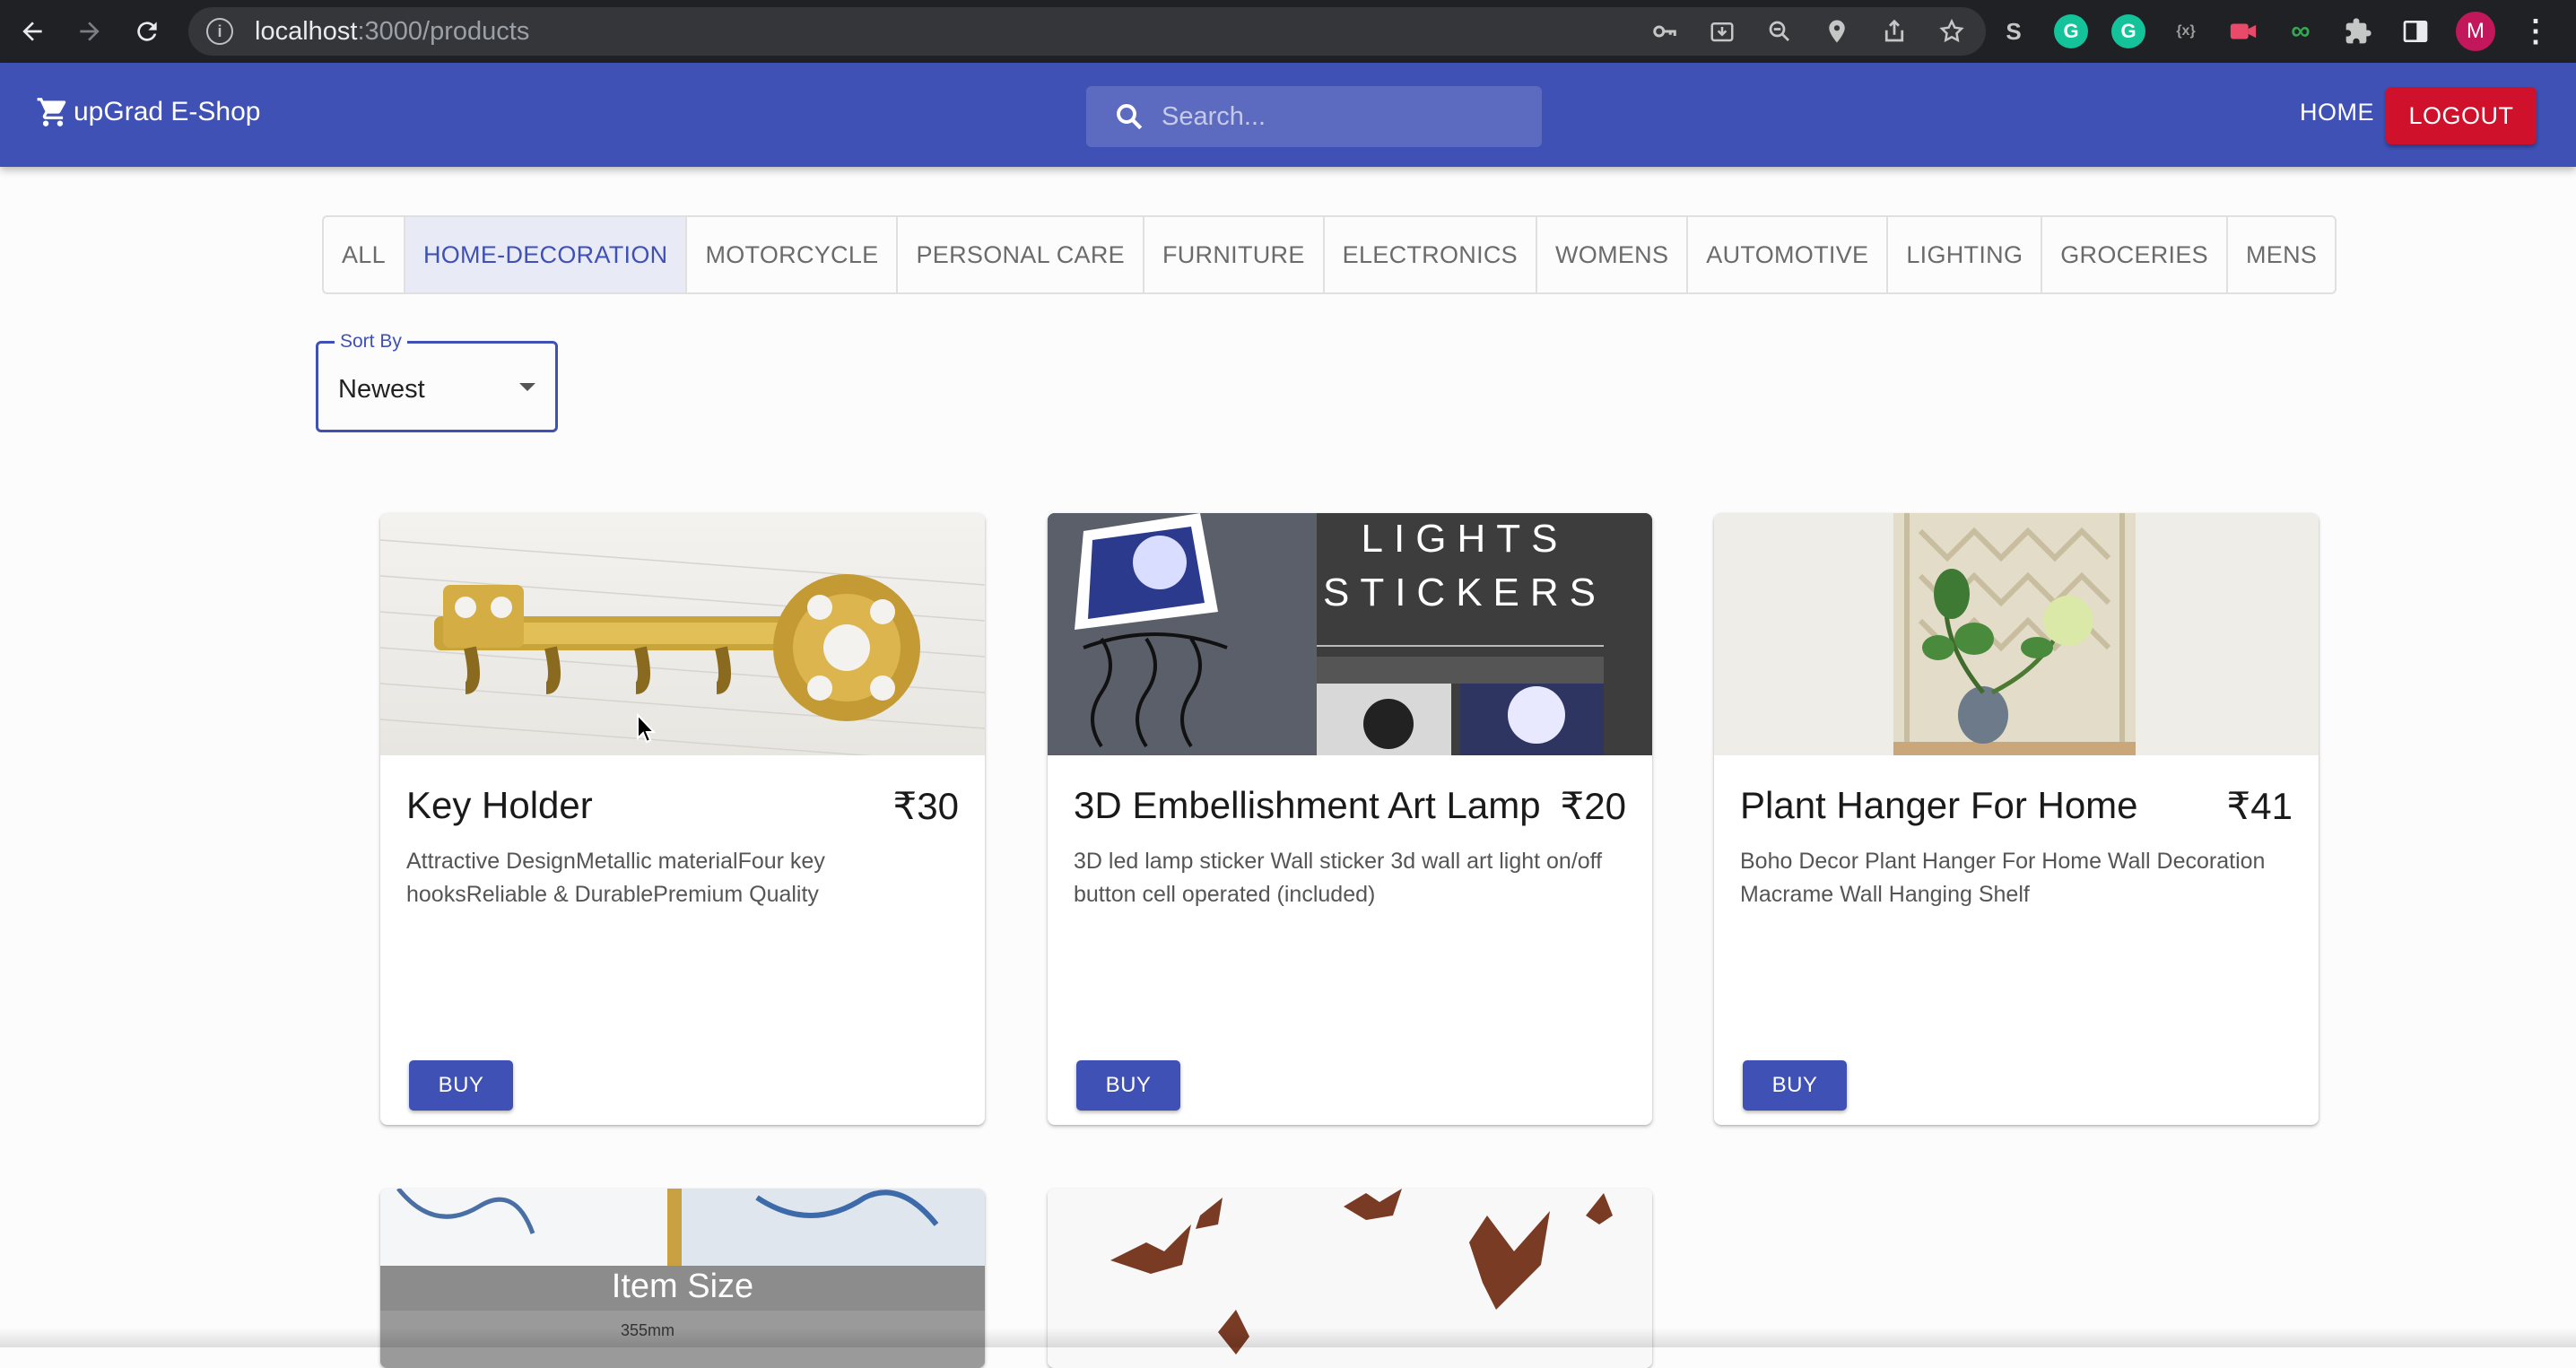 The height and width of the screenshot is (1368, 2576). I want to click on search-box, so click(1314, 116).